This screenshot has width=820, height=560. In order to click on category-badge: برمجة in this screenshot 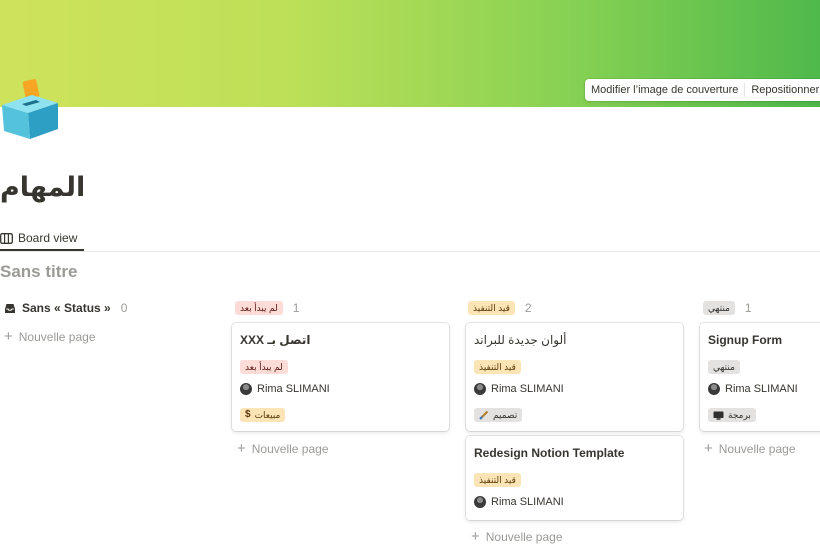, I will do `click(732, 415)`.